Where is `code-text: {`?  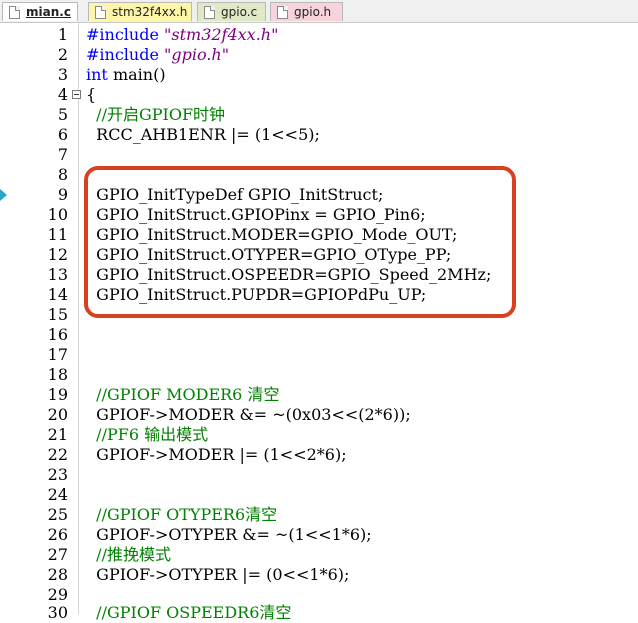
code-text: { is located at coordinates (91, 94).